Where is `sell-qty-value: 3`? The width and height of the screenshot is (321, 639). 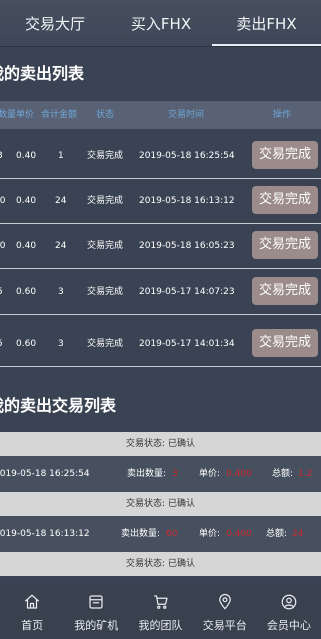 sell-qty-value: 3 is located at coordinates (175, 474).